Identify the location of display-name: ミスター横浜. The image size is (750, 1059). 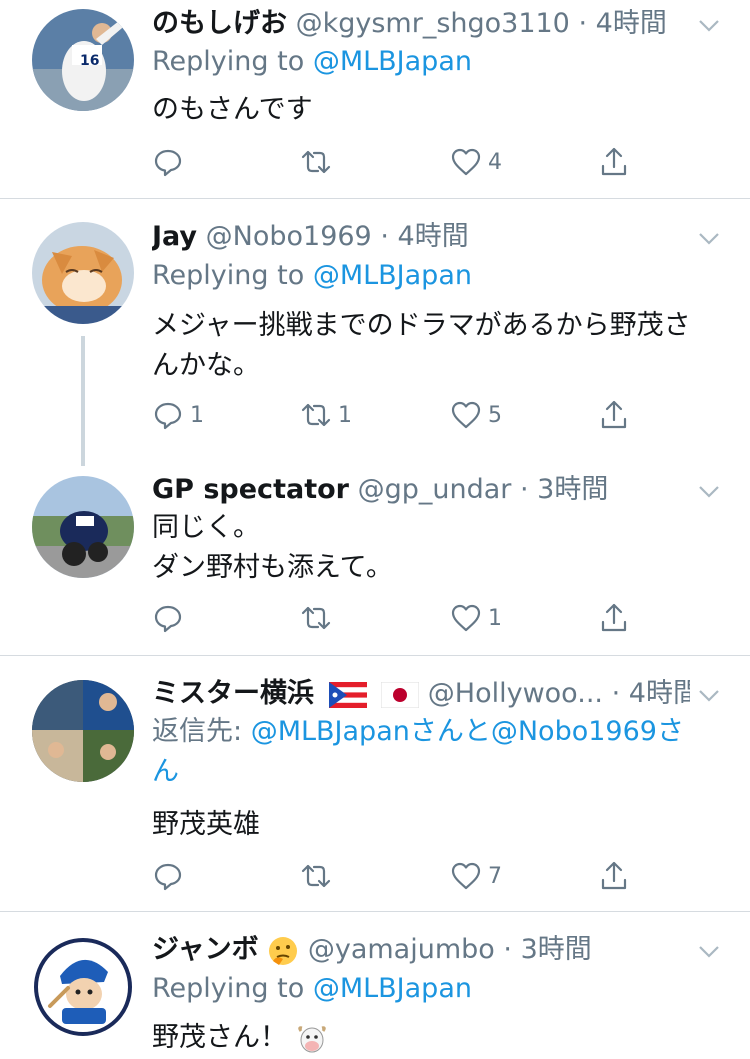
(233, 693).